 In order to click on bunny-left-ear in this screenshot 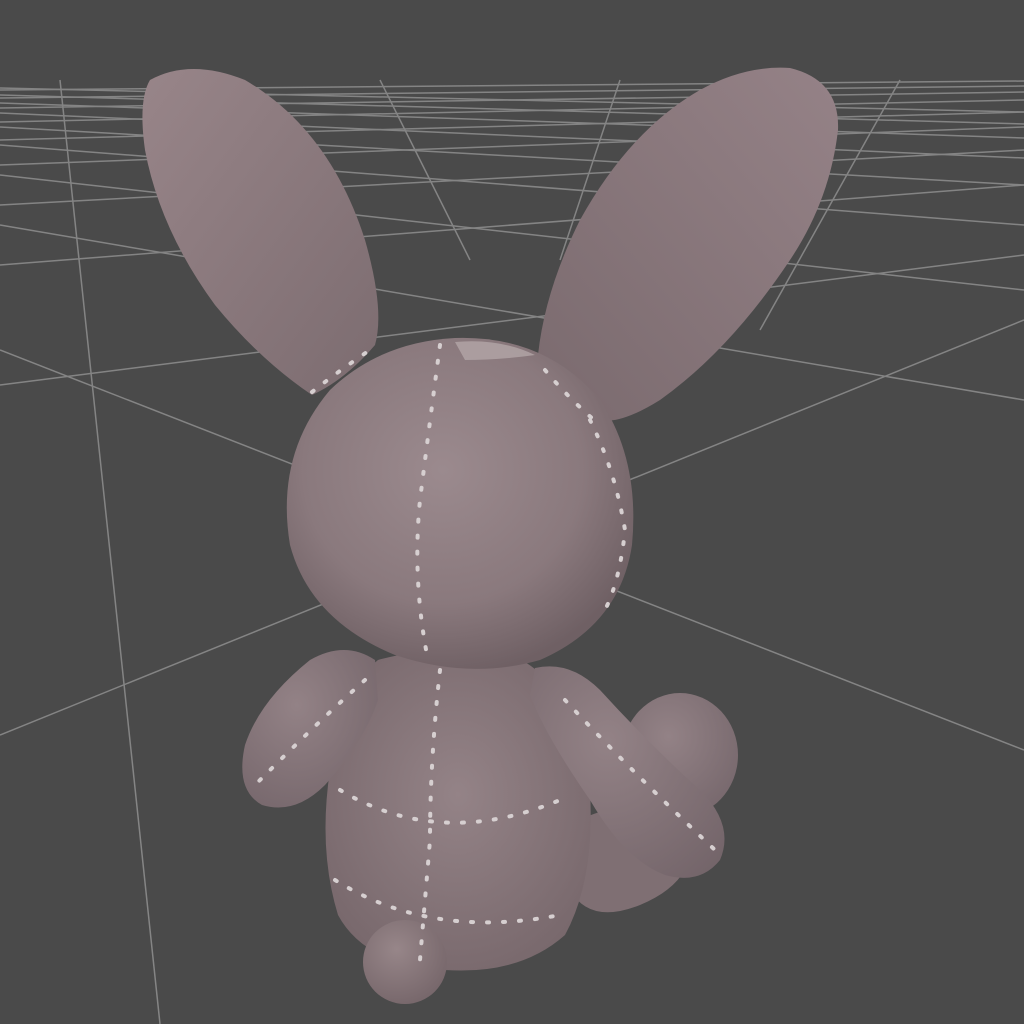, I will do `click(260, 232)`.